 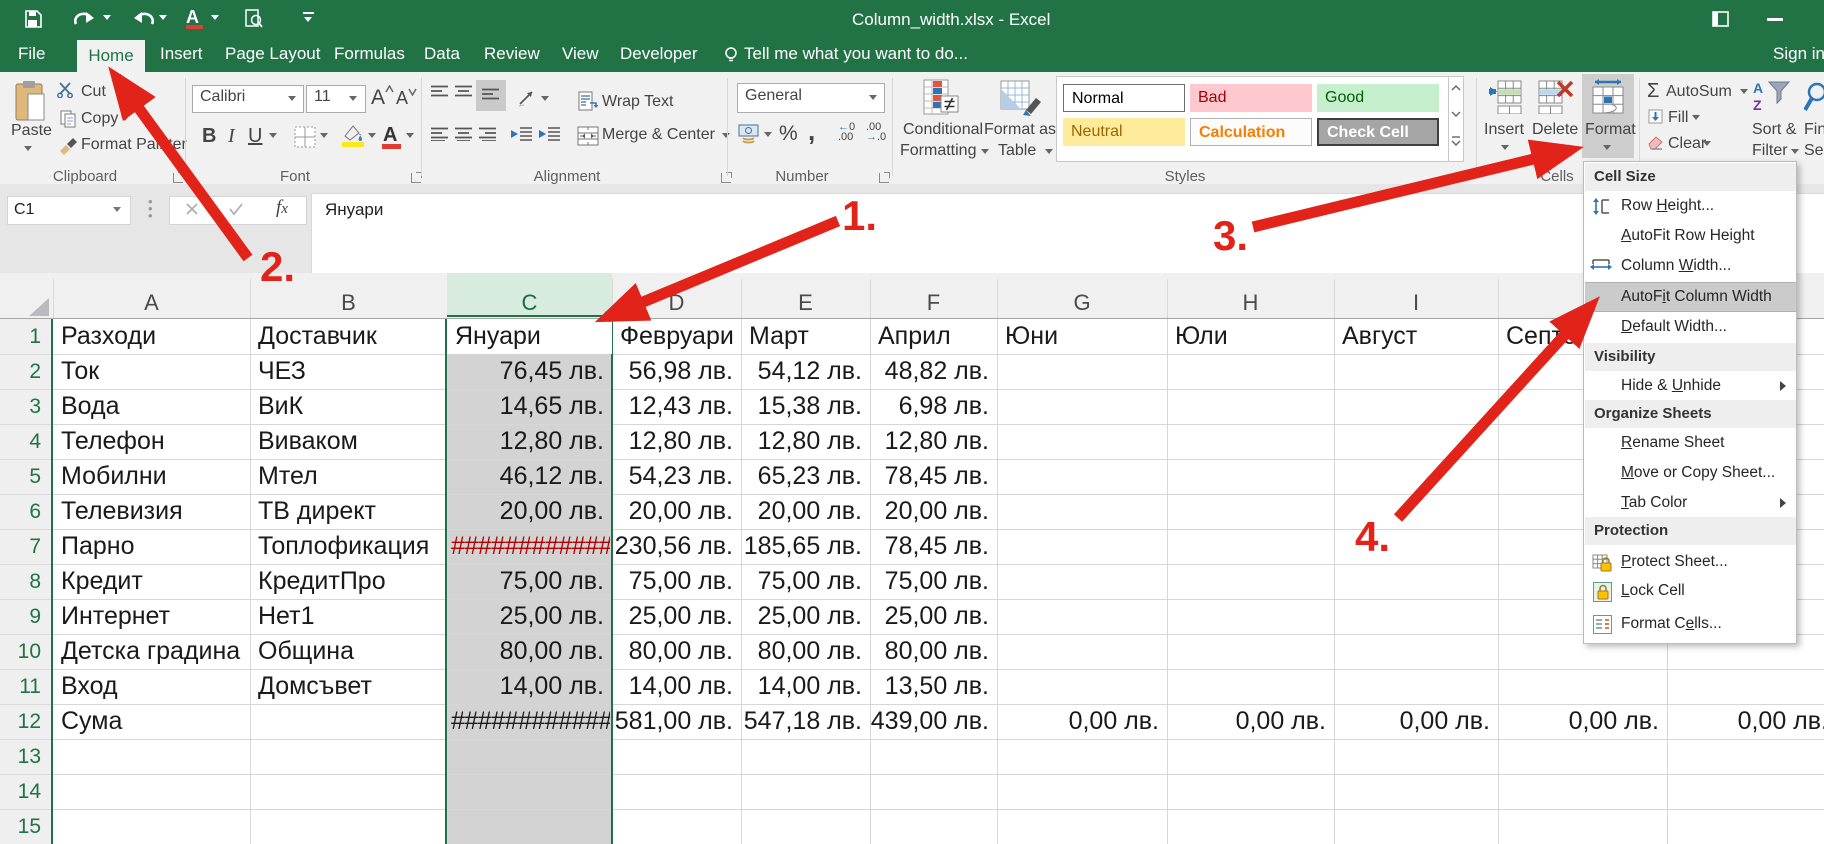 What do you see at coordinates (1758, 88) in the screenshot?
I see `svg-text: A` at bounding box center [1758, 88].